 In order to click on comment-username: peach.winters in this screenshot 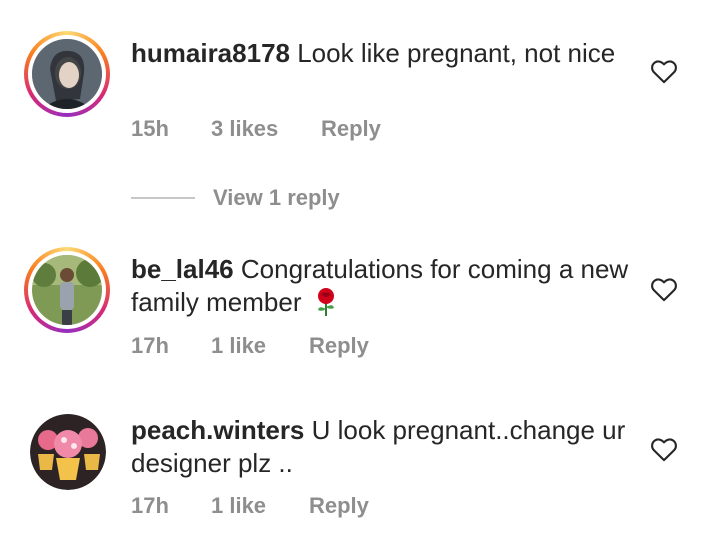, I will do `click(217, 430)`.